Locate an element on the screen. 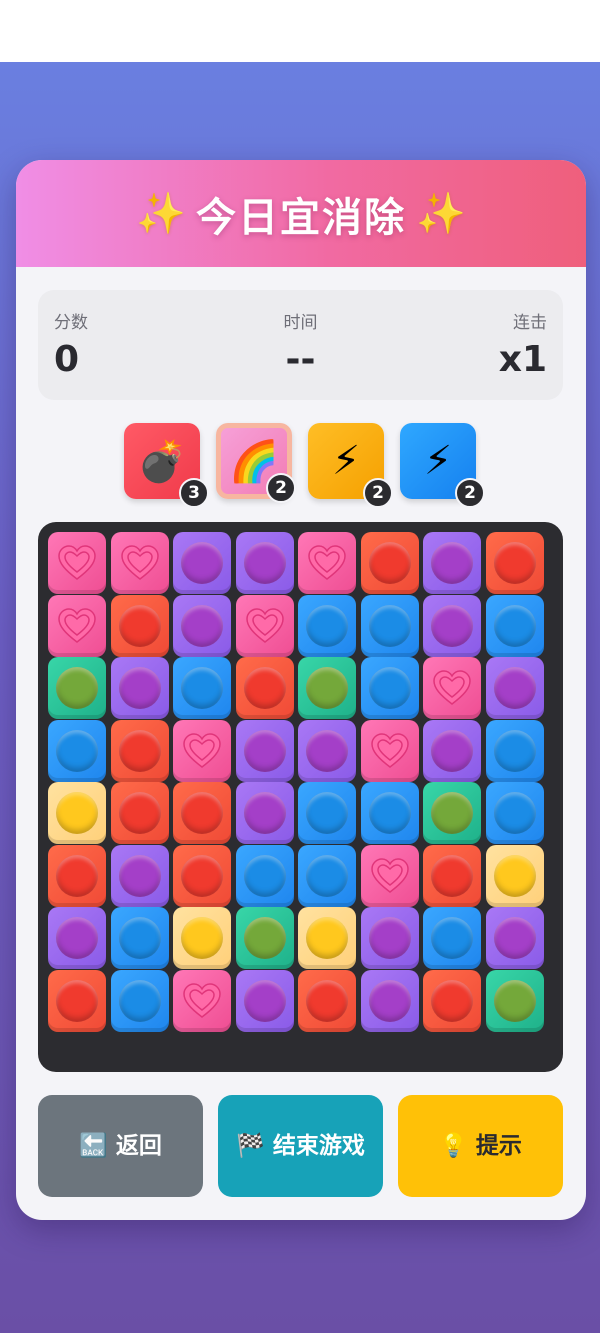 Image resolution: width=600 pixels, height=1333 pixels. back-button: 🔙 返回 is located at coordinates (120, 1146).